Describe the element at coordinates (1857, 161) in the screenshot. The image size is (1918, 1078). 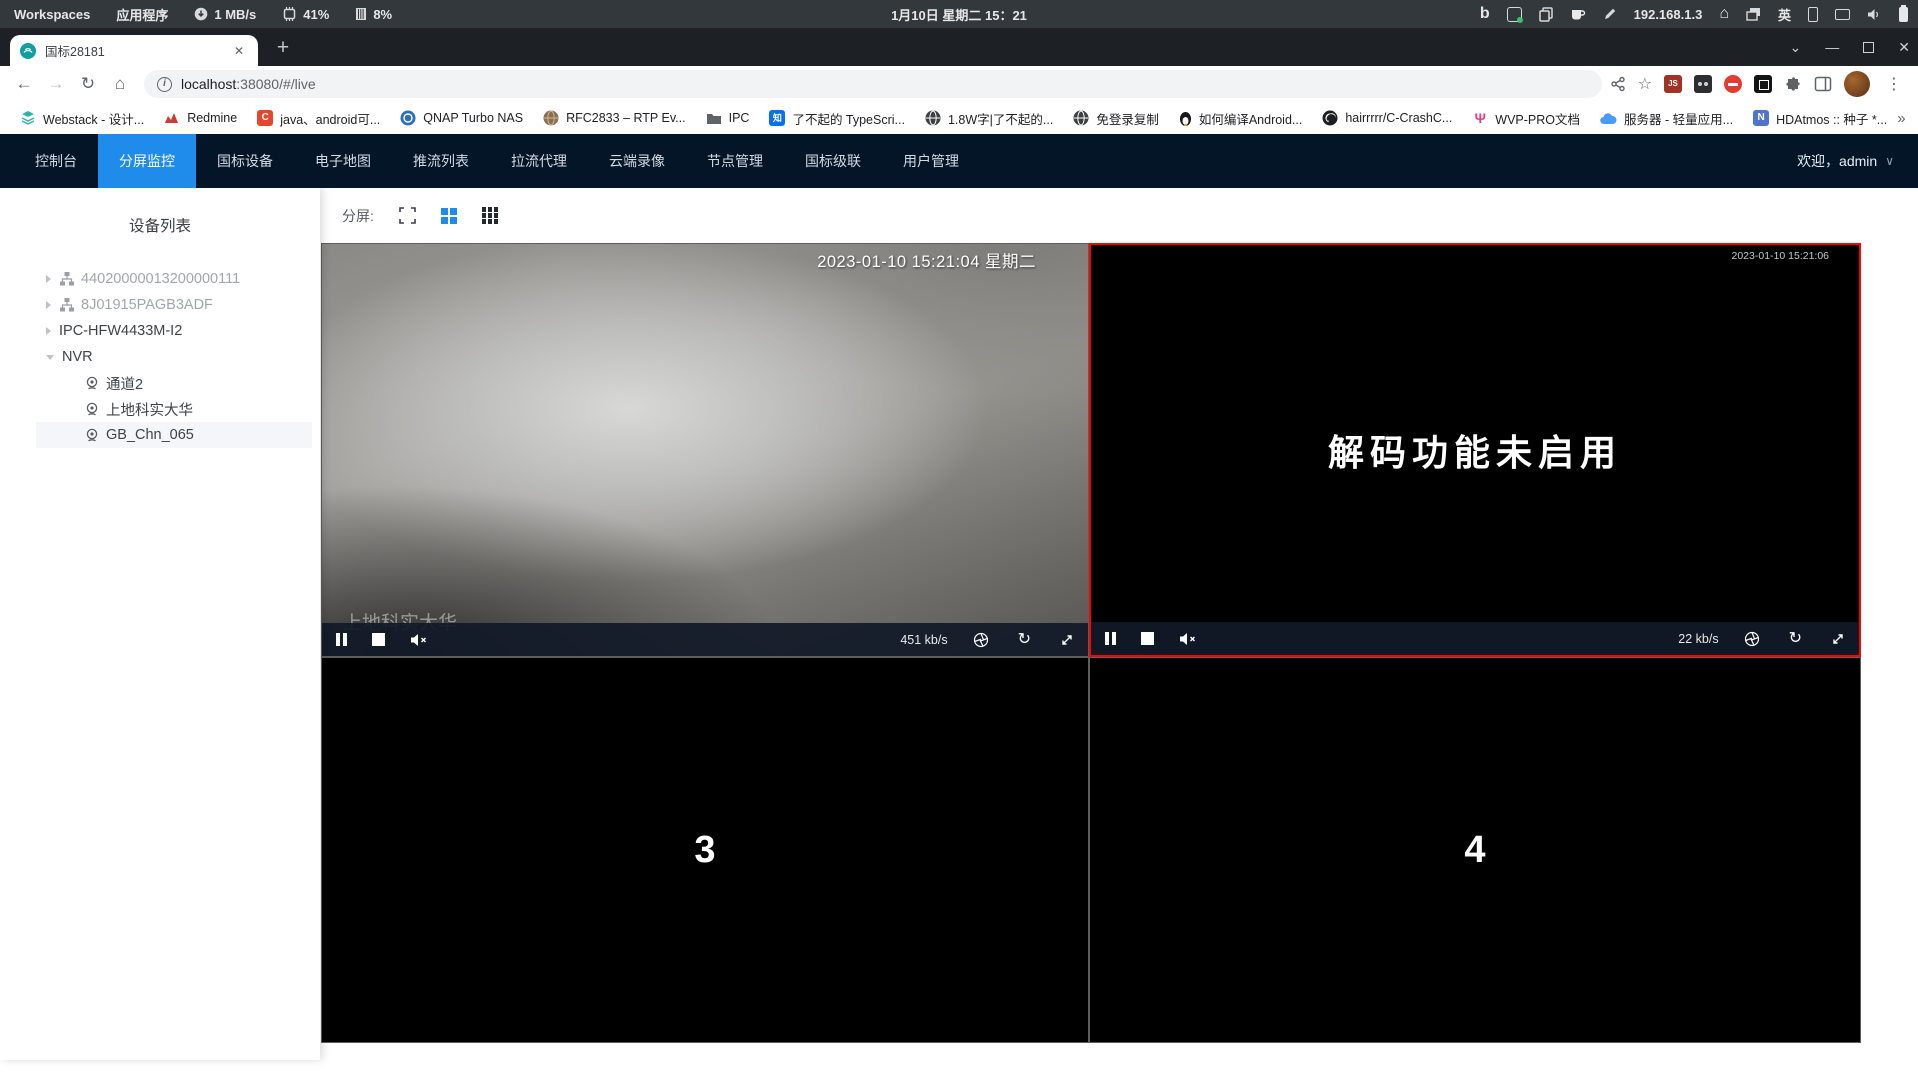
I see `user-menu: 欢迎，admin ∨` at that location.